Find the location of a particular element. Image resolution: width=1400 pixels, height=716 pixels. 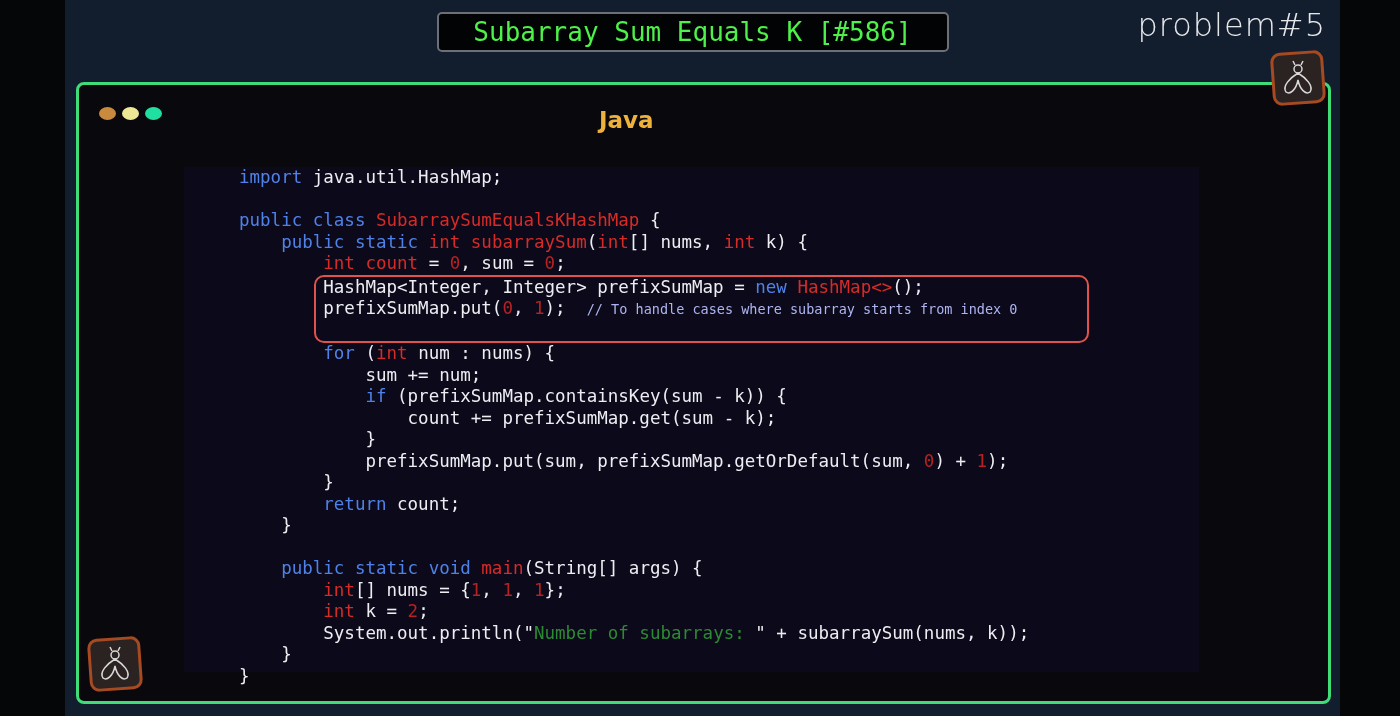

code-line: int[] nums = {1, 1, 1}; is located at coordinates (444, 590).